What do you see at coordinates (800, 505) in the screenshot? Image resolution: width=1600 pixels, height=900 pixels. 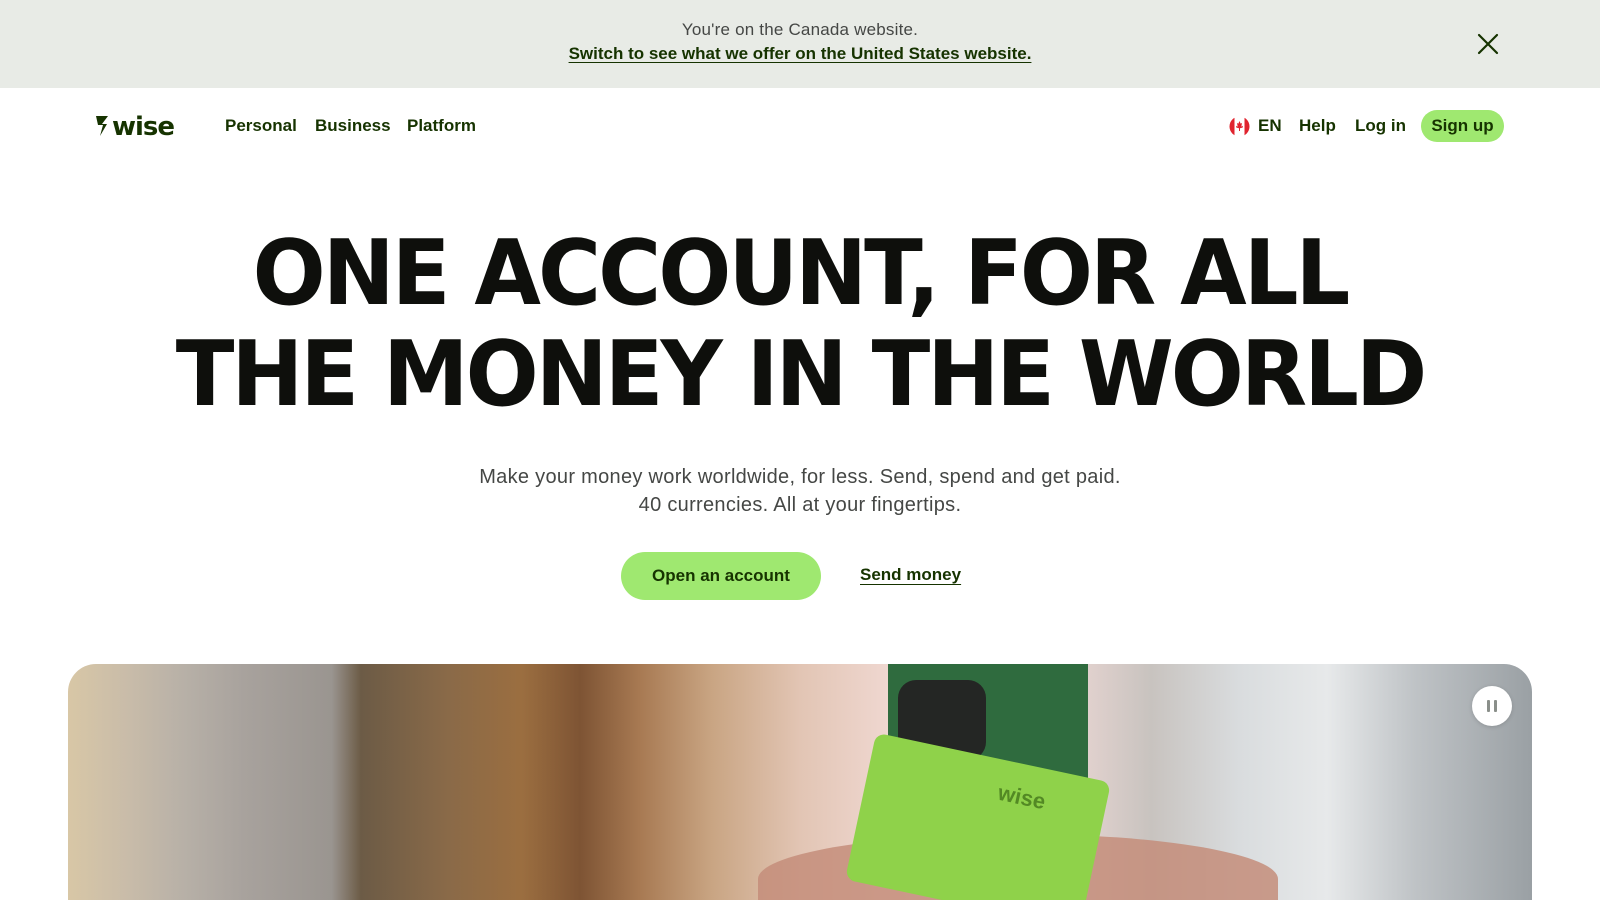 I see `hero-subtitle-line-2: 40 currencies. All at your fingertips.` at bounding box center [800, 505].